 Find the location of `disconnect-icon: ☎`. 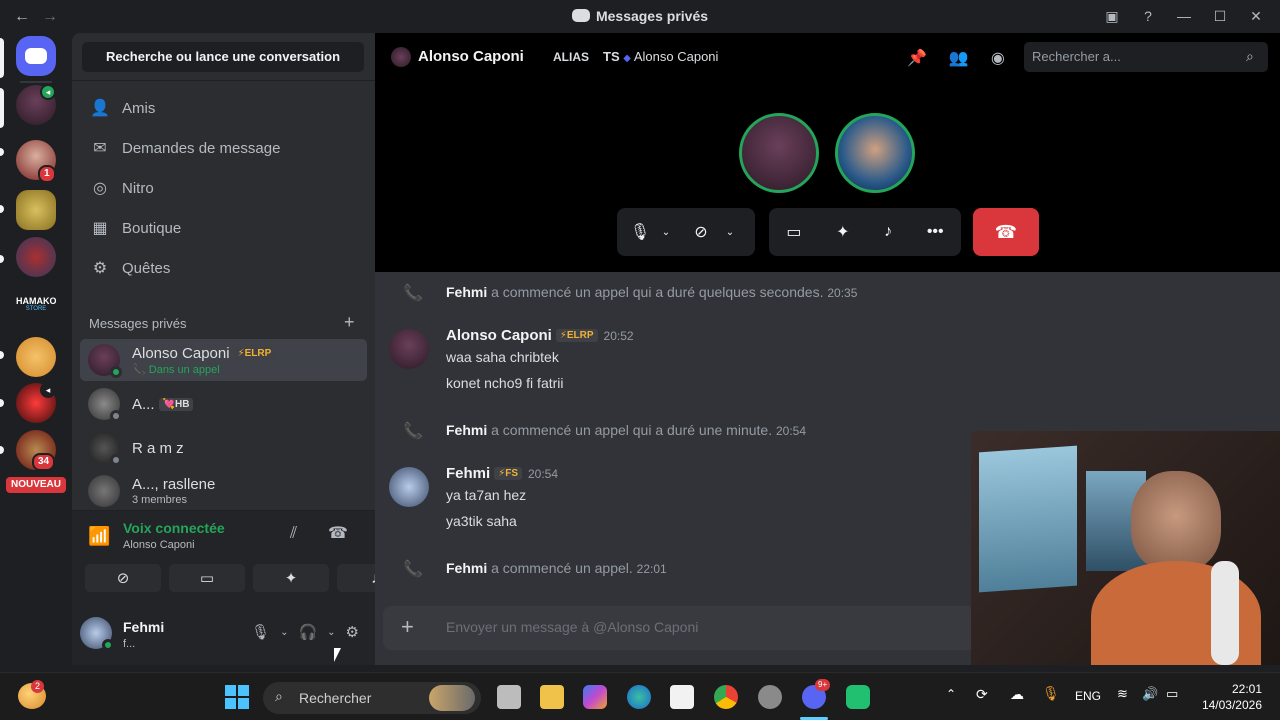

disconnect-icon: ☎ is located at coordinates (338, 533).